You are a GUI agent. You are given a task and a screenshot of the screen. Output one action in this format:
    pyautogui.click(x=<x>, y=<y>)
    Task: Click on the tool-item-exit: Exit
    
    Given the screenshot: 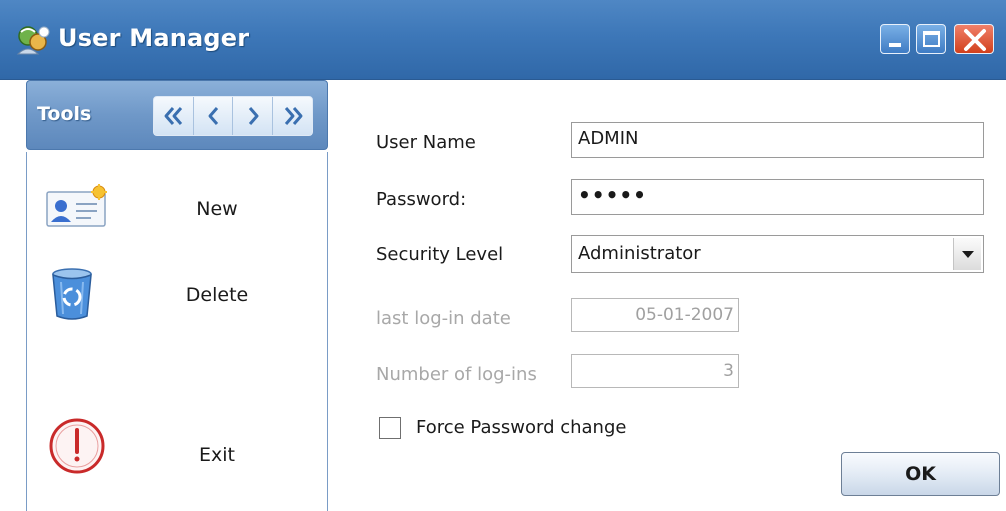 What is the action you would take?
    pyautogui.click(x=177, y=456)
    